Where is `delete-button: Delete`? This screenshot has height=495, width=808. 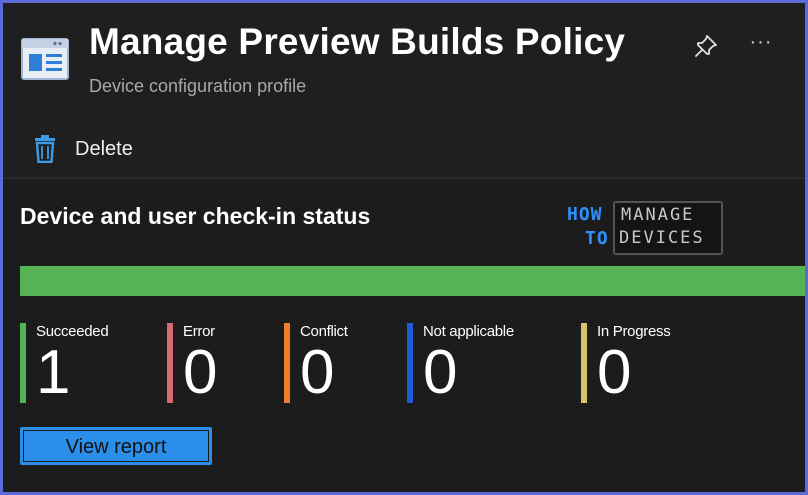
delete-button: Delete is located at coordinates (83, 149).